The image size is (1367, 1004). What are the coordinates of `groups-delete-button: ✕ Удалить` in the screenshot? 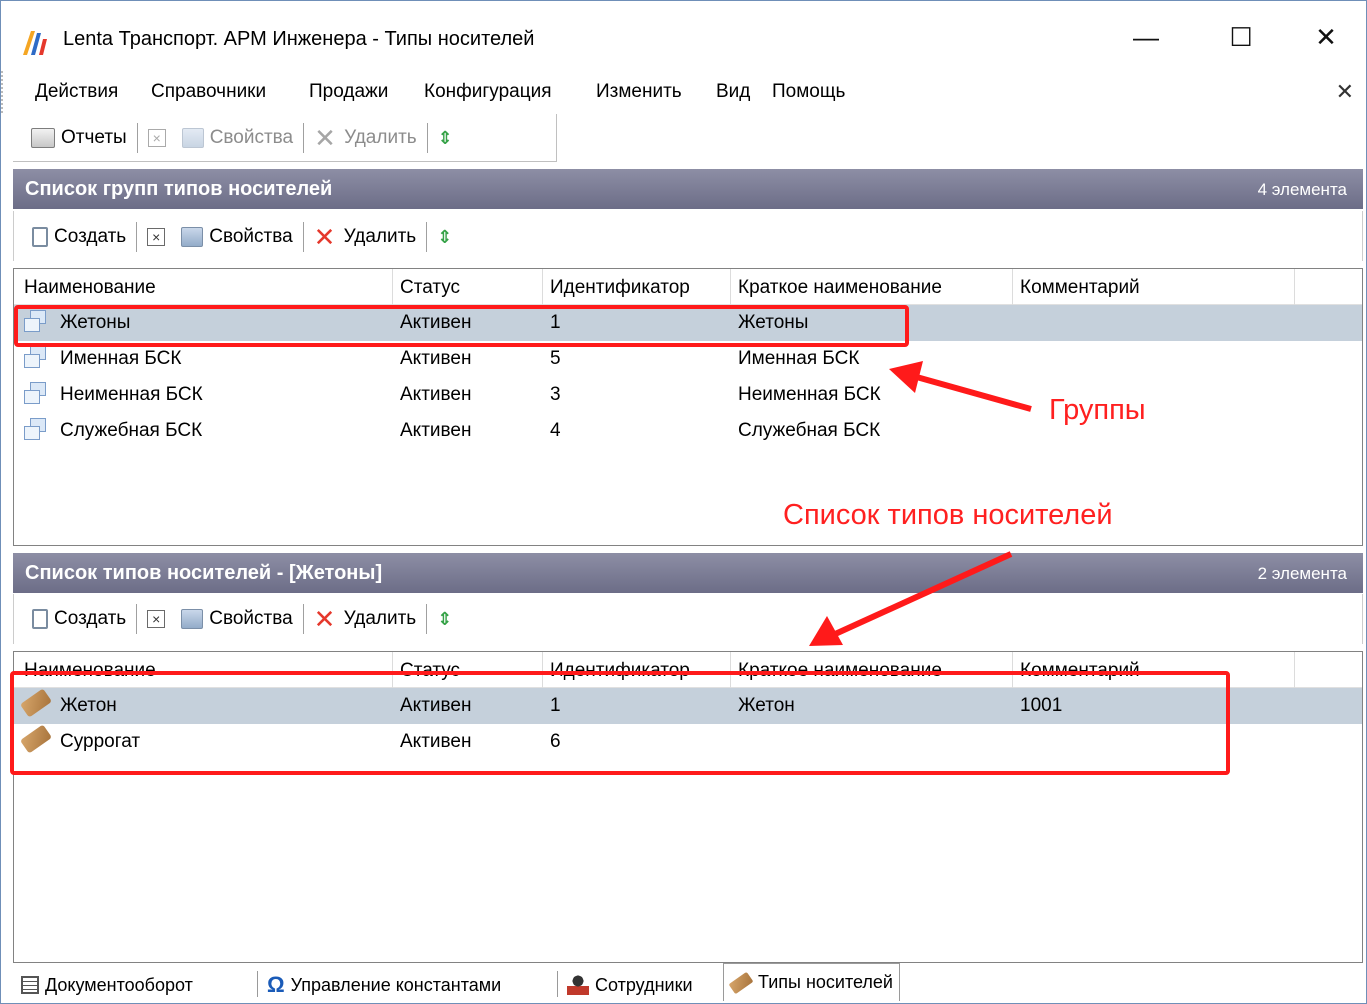 It's located at (365, 237).